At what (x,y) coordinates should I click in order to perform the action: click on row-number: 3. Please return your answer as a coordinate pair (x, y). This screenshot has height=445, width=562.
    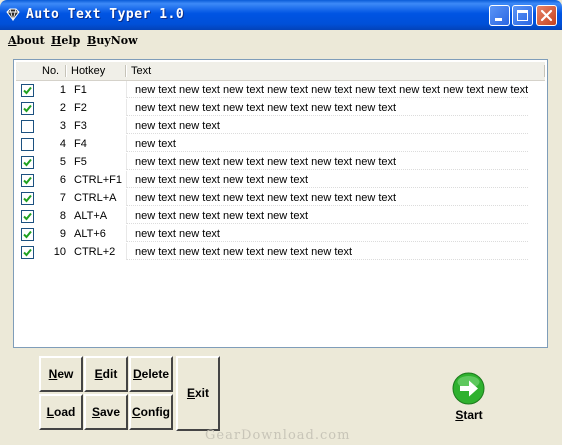
    Looking at the image, I should click on (62, 126).